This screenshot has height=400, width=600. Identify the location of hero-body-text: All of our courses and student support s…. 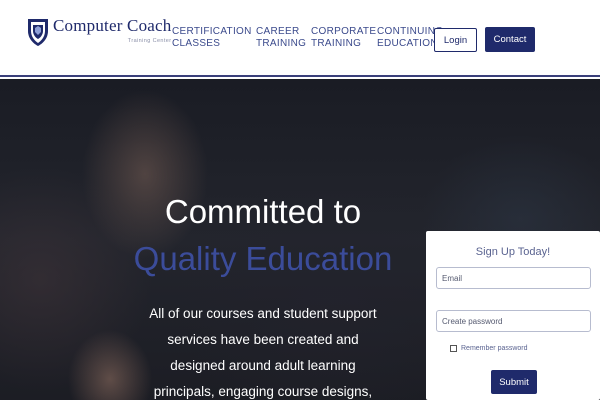
(263, 352).